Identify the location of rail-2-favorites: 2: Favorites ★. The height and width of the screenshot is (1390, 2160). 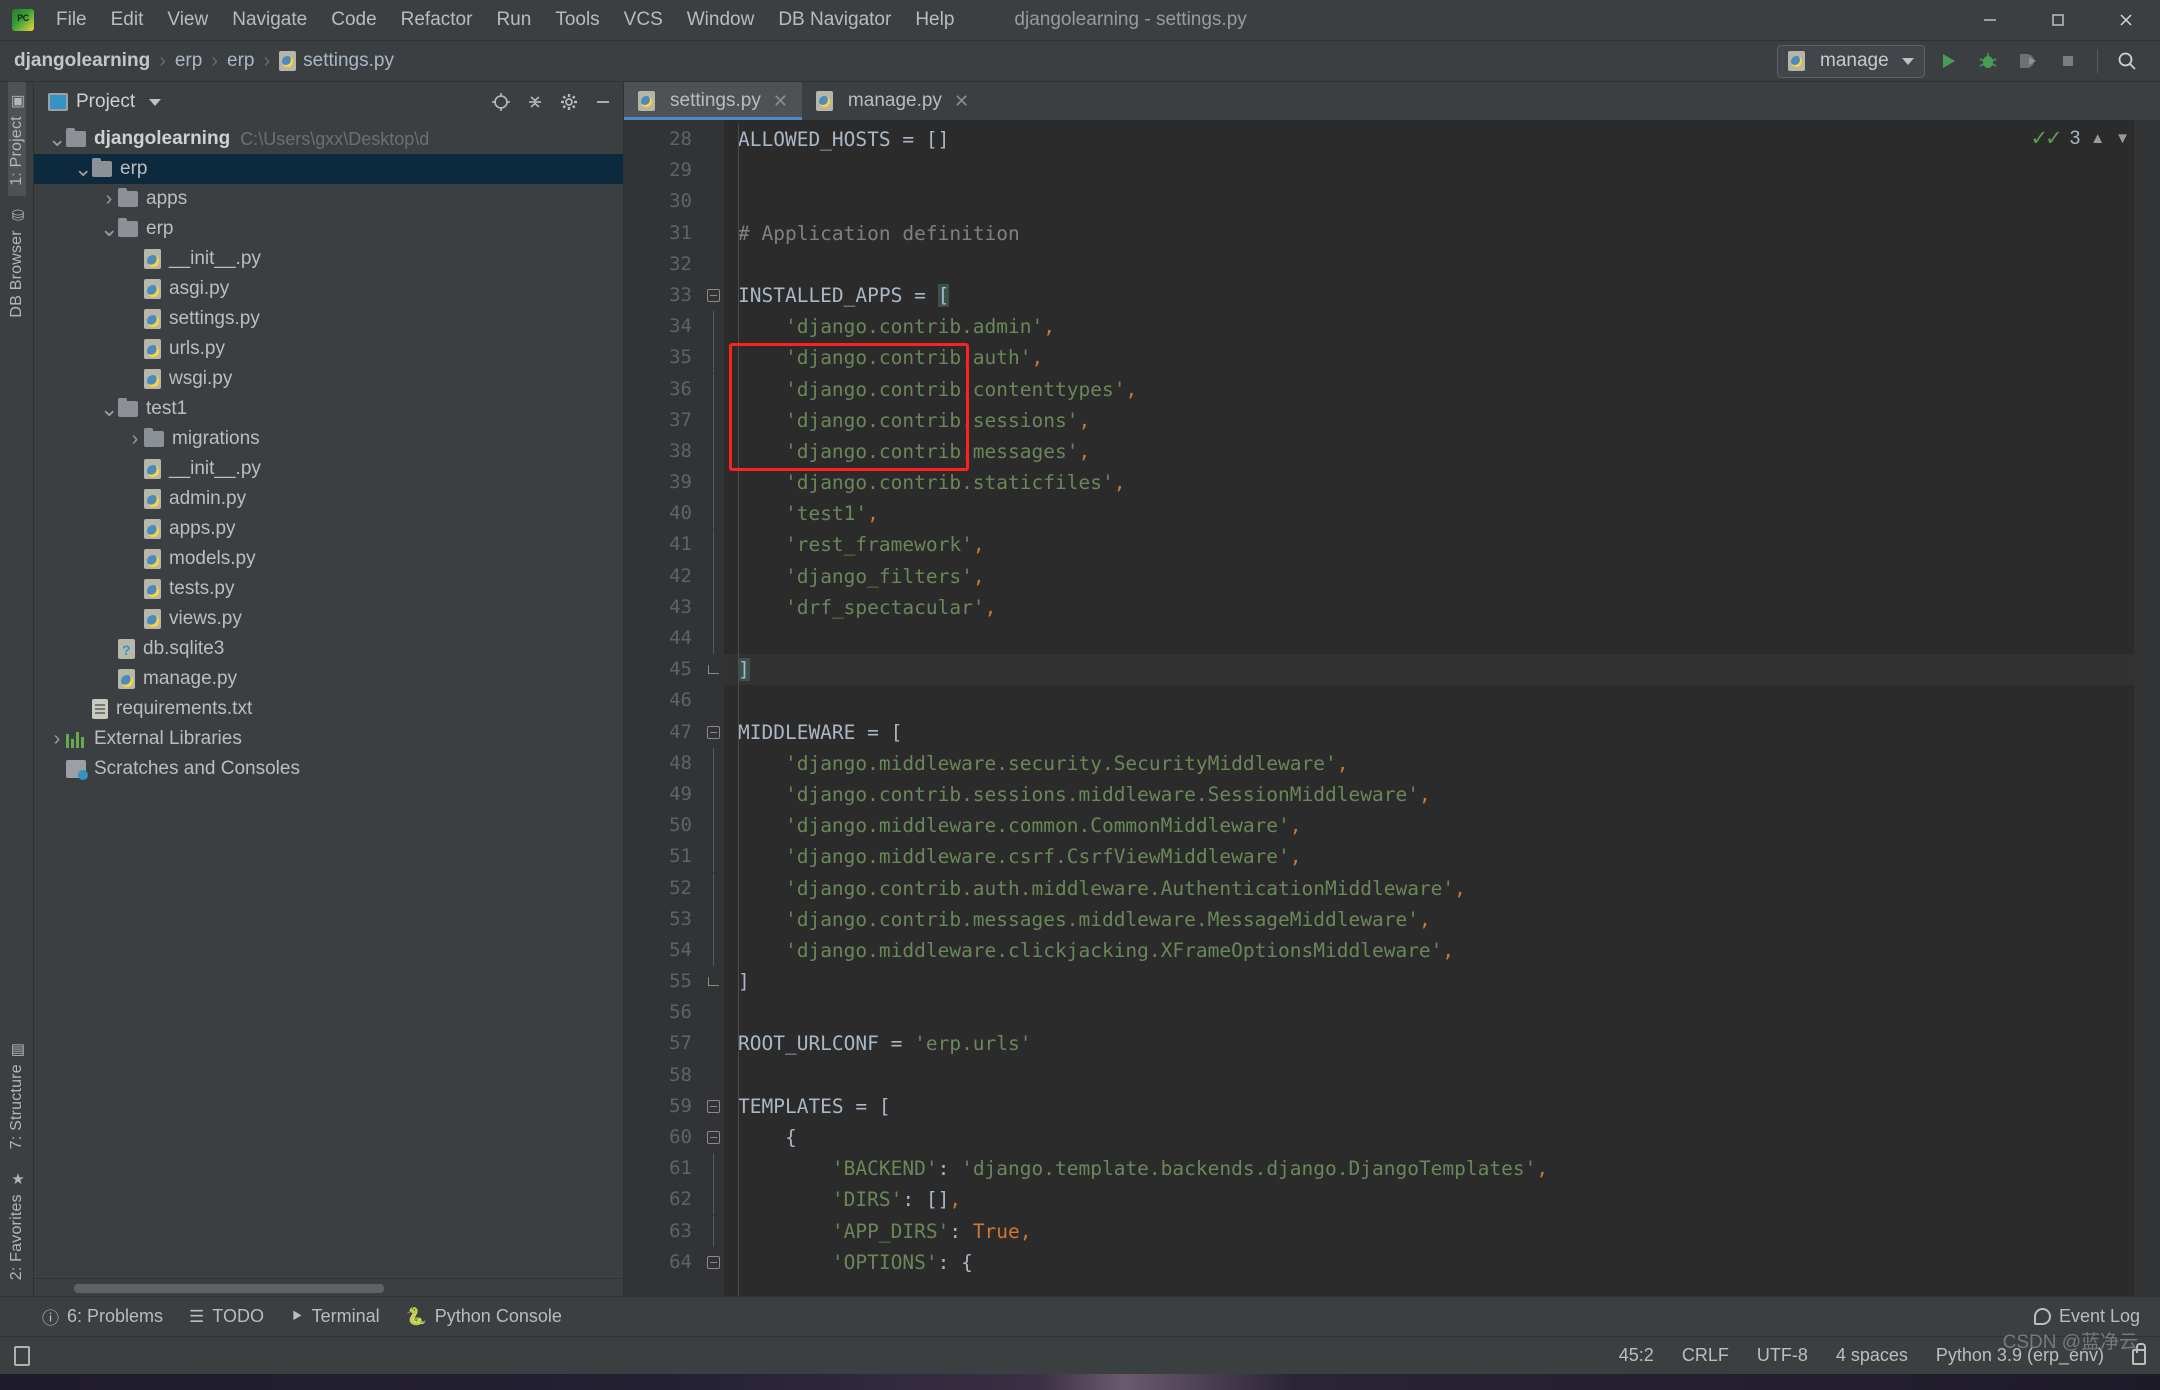
(17, 1225).